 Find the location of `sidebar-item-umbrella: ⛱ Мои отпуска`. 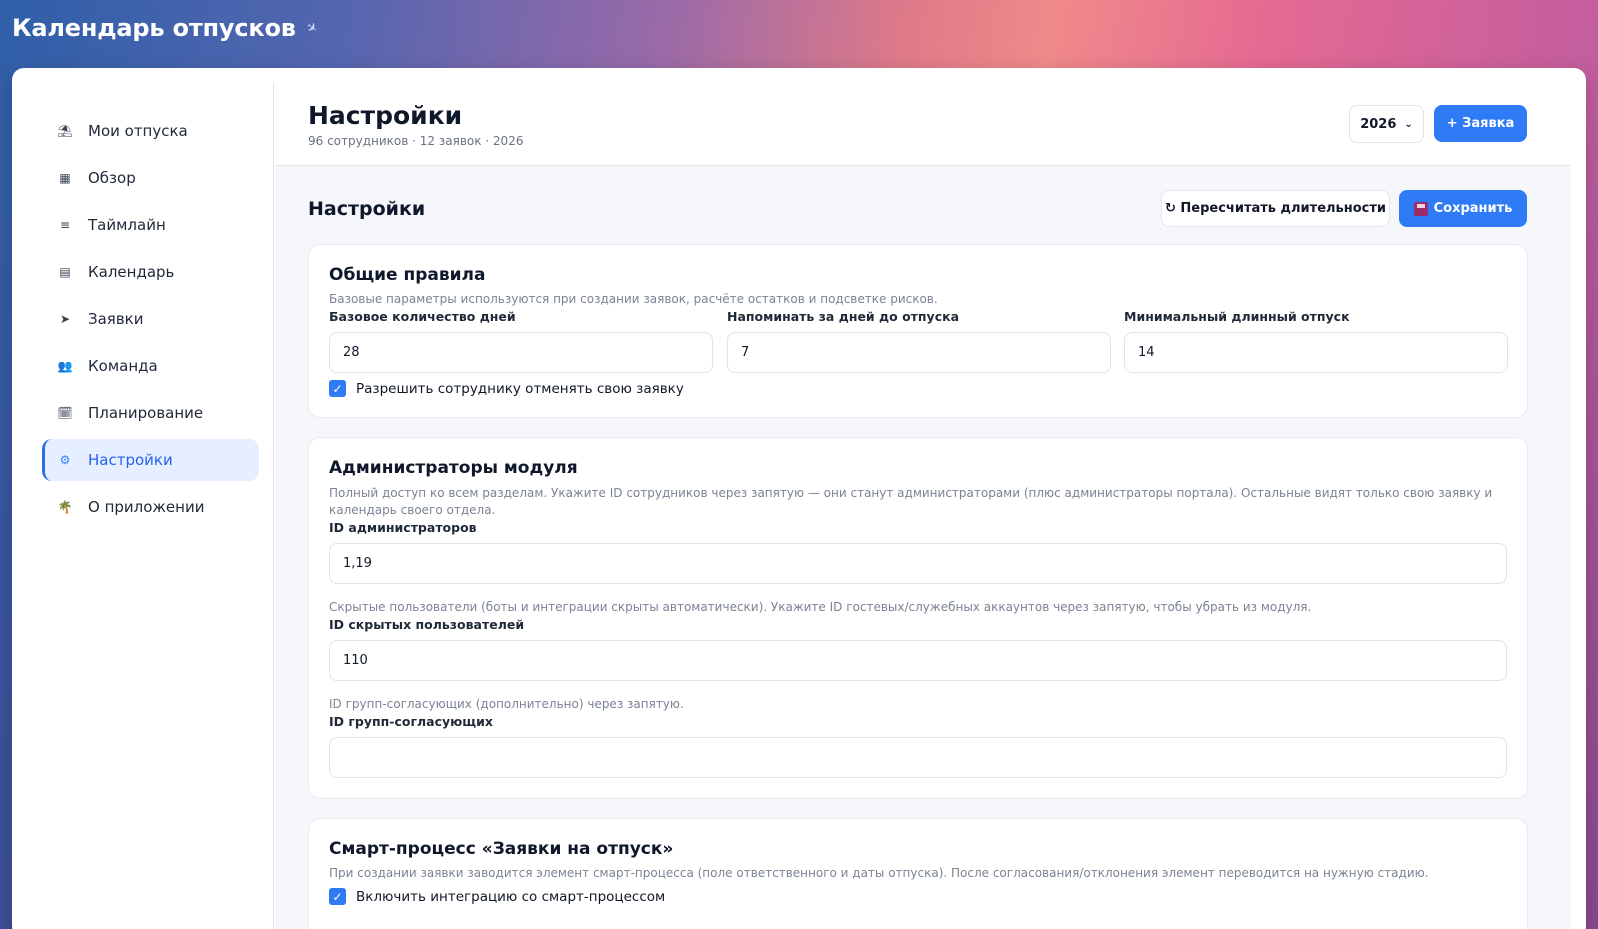

sidebar-item-umbrella: ⛱ Мои отпуска is located at coordinates (150, 131).